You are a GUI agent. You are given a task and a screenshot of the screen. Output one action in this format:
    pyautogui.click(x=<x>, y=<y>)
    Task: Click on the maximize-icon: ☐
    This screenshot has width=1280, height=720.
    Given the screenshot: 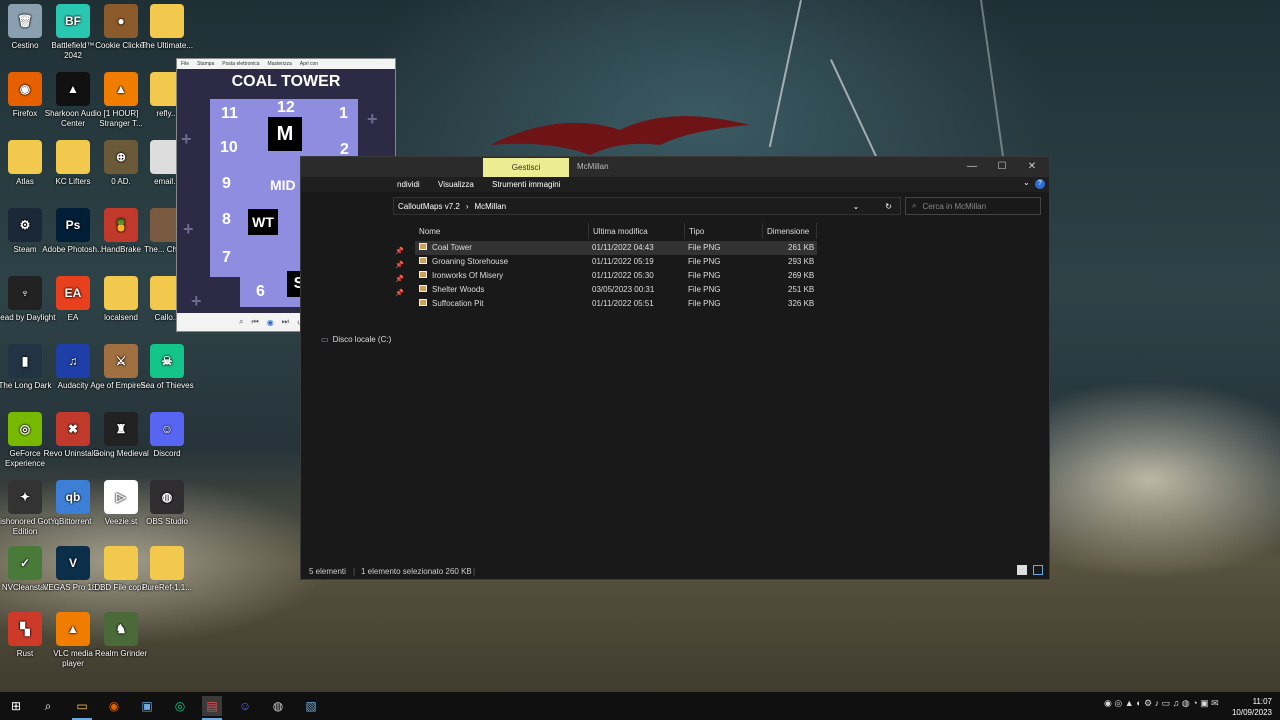 What is the action you would take?
    pyautogui.click(x=1002, y=167)
    